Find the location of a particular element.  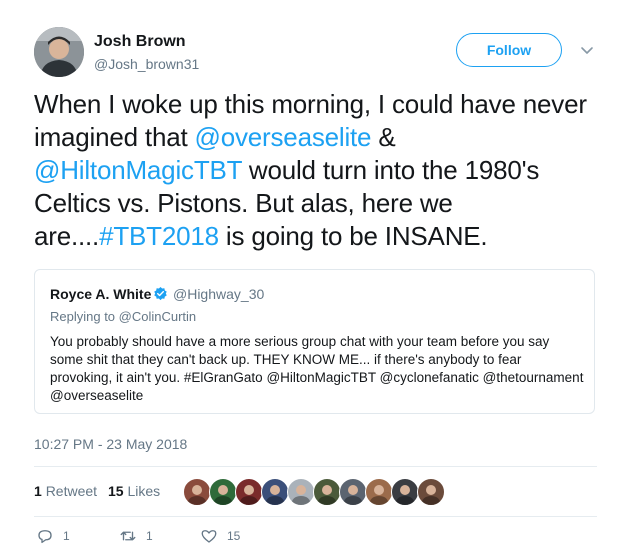

hashtag-tbt2018: #TBT2018 is located at coordinates (159, 236).